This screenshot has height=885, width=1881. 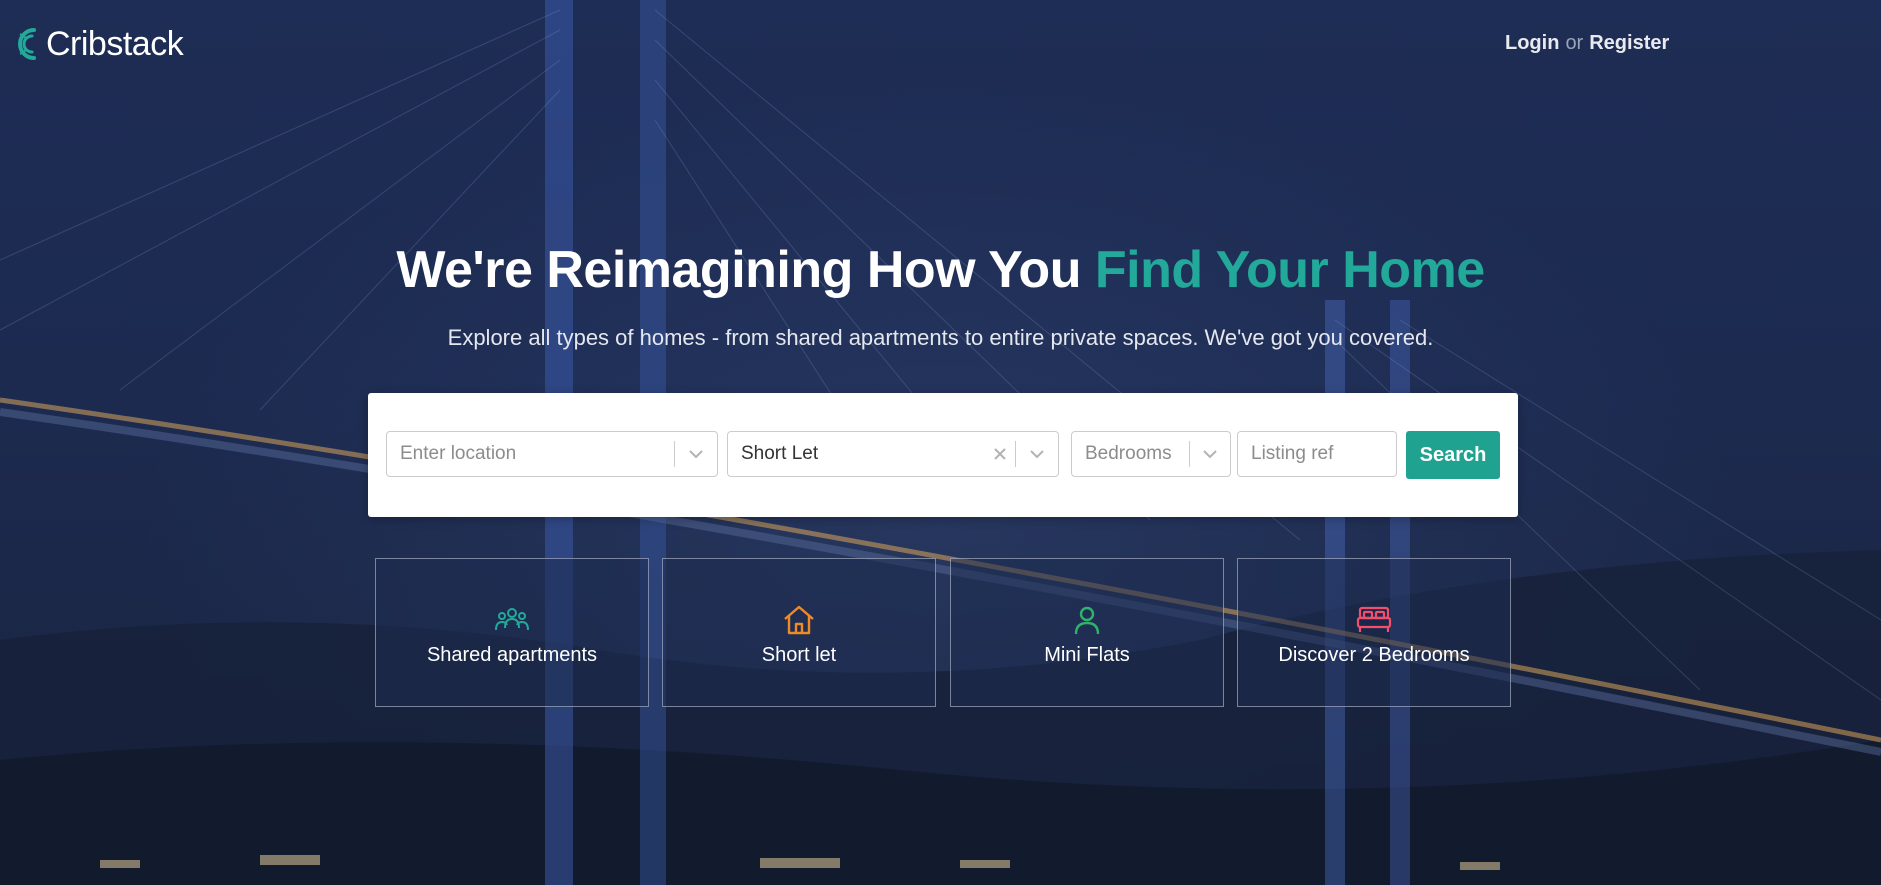 What do you see at coordinates (780, 453) in the screenshot?
I see `listing-type-value: Short Let` at bounding box center [780, 453].